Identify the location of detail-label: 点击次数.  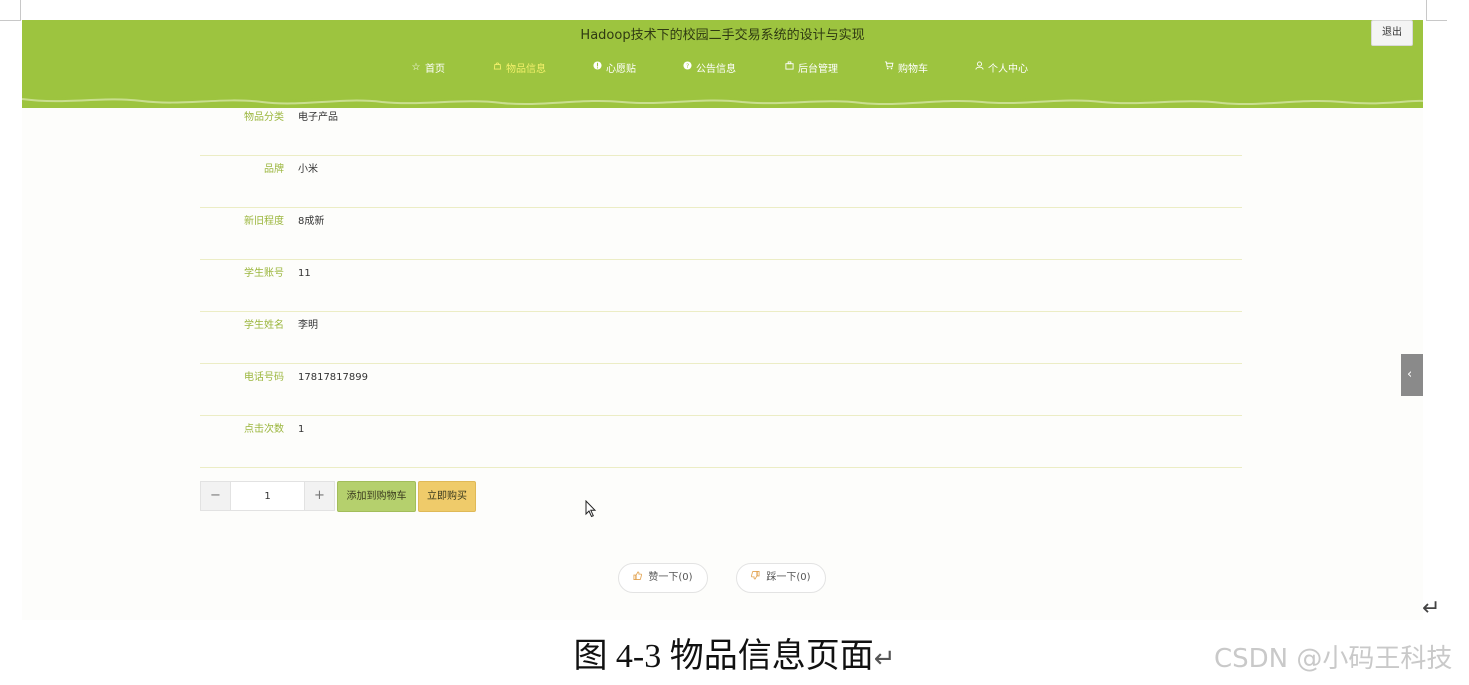
(264, 429).